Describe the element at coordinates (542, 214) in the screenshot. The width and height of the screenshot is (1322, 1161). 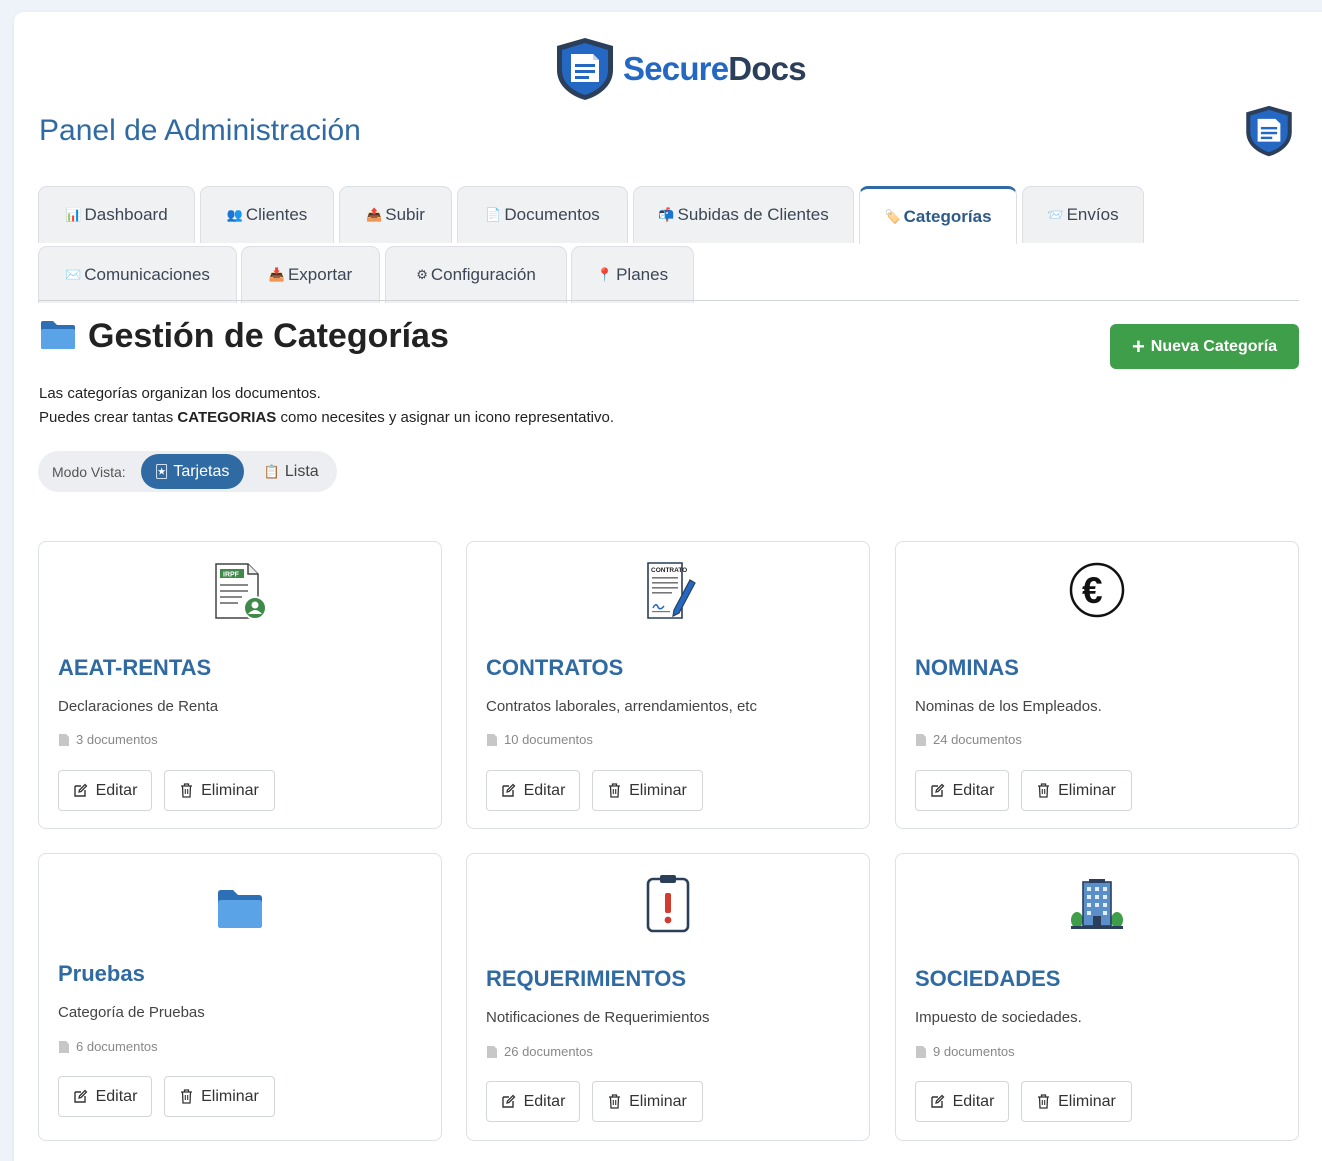
I see `tab-documentos: 📄 Documentos` at that location.